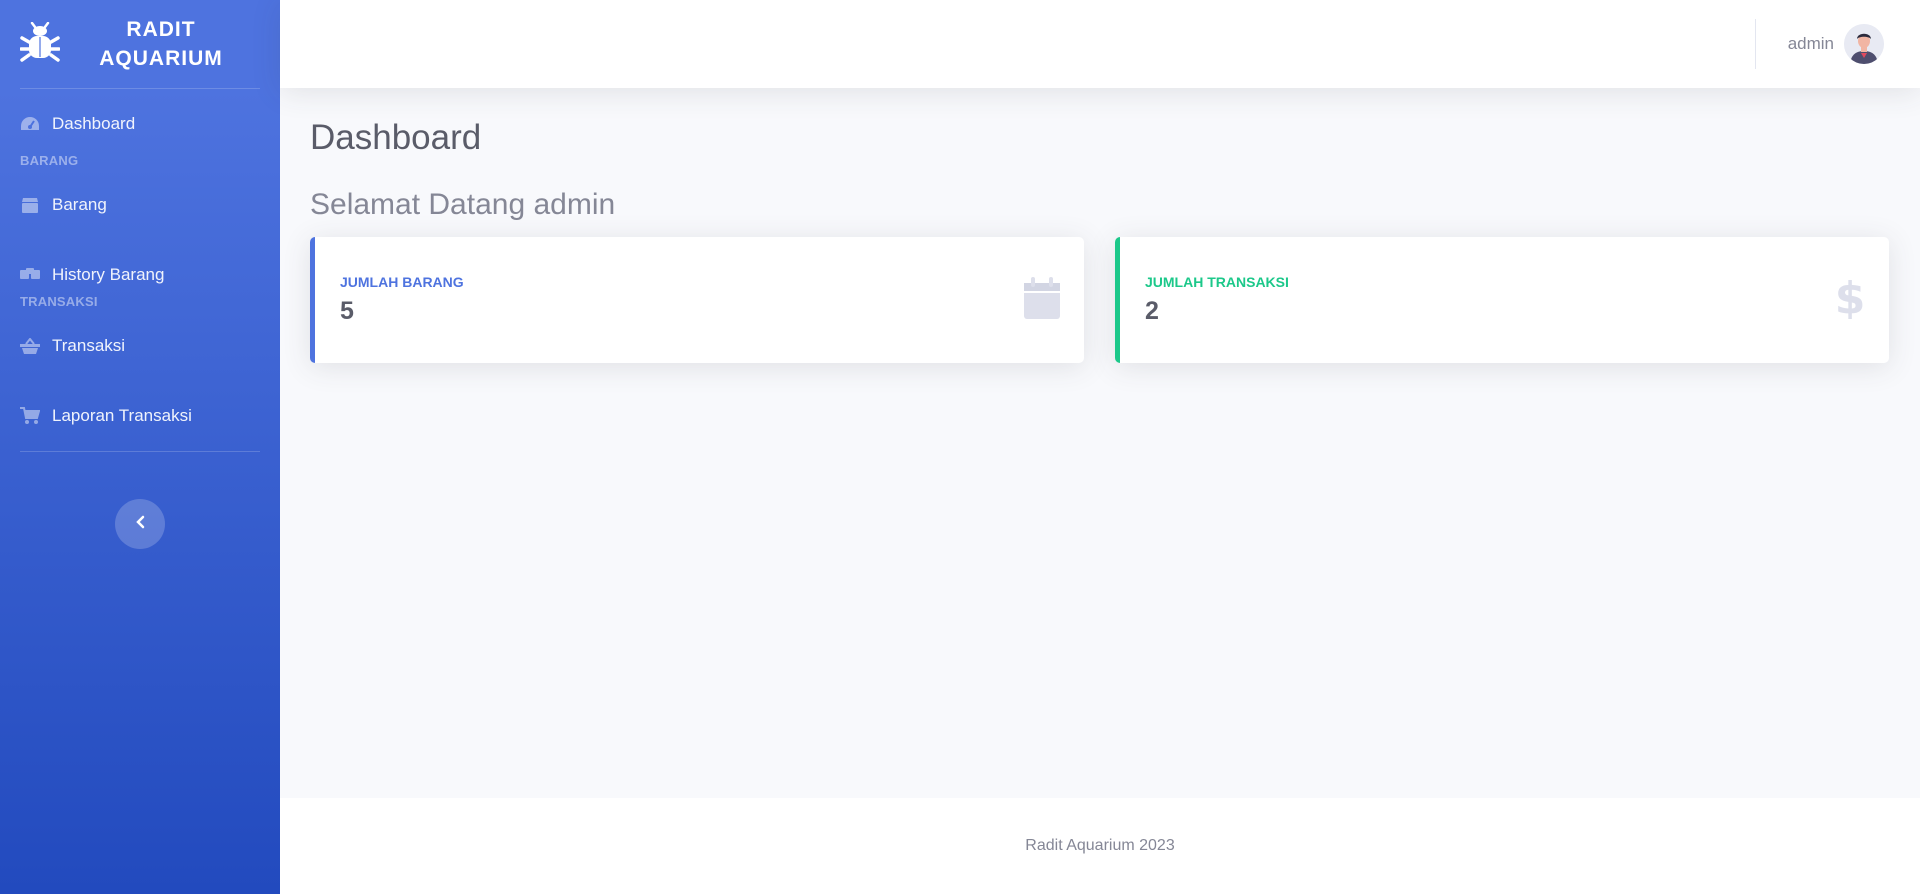 This screenshot has width=1920, height=894. What do you see at coordinates (30, 124) in the screenshot?
I see `tachometer-icon` at bounding box center [30, 124].